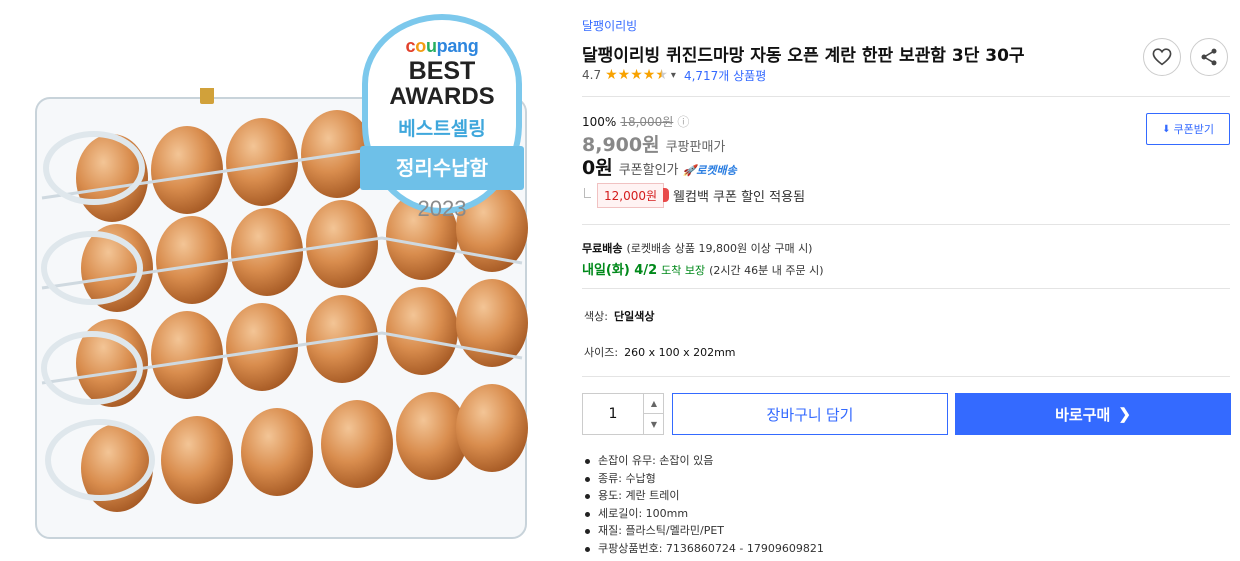  I want to click on best-awards-badge: coupang BEST AWARDS 베스트셀링 정리수납함 2023, so click(442, 118).